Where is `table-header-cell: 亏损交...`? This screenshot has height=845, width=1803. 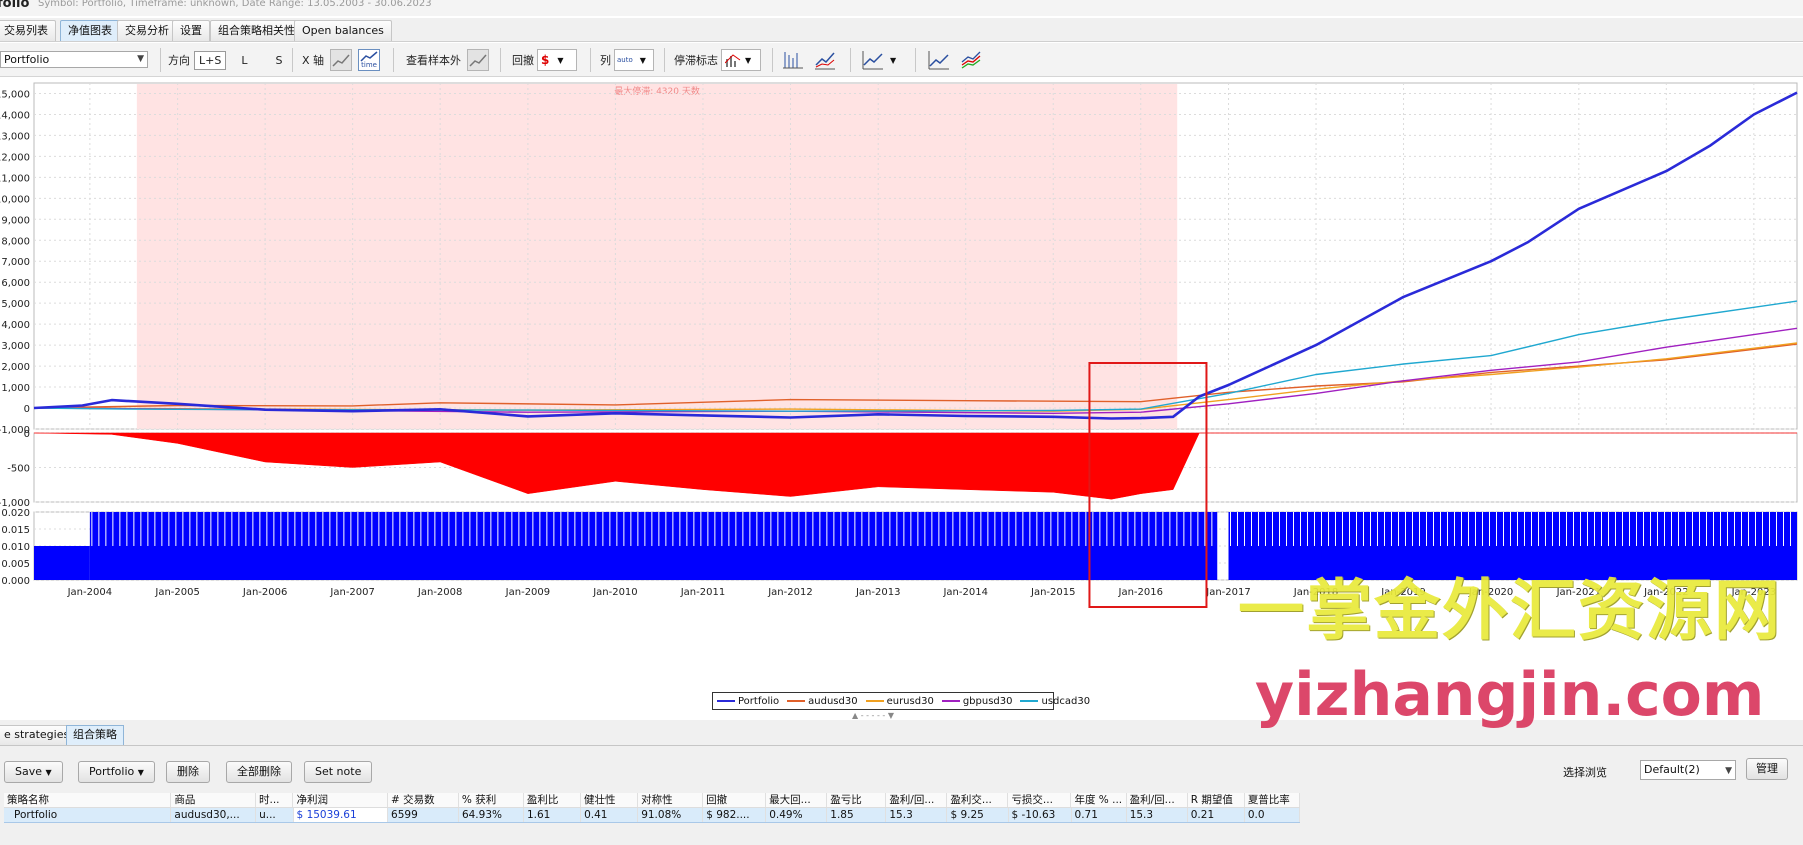
table-header-cell: 亏损交... is located at coordinates (1040, 800).